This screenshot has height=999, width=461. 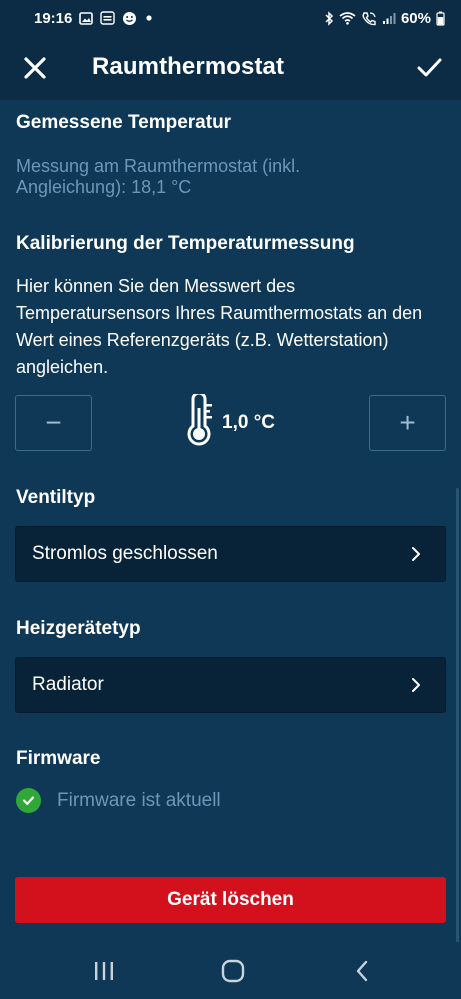 I want to click on firmware-status: Firmware ist aktuell, so click(x=118, y=800).